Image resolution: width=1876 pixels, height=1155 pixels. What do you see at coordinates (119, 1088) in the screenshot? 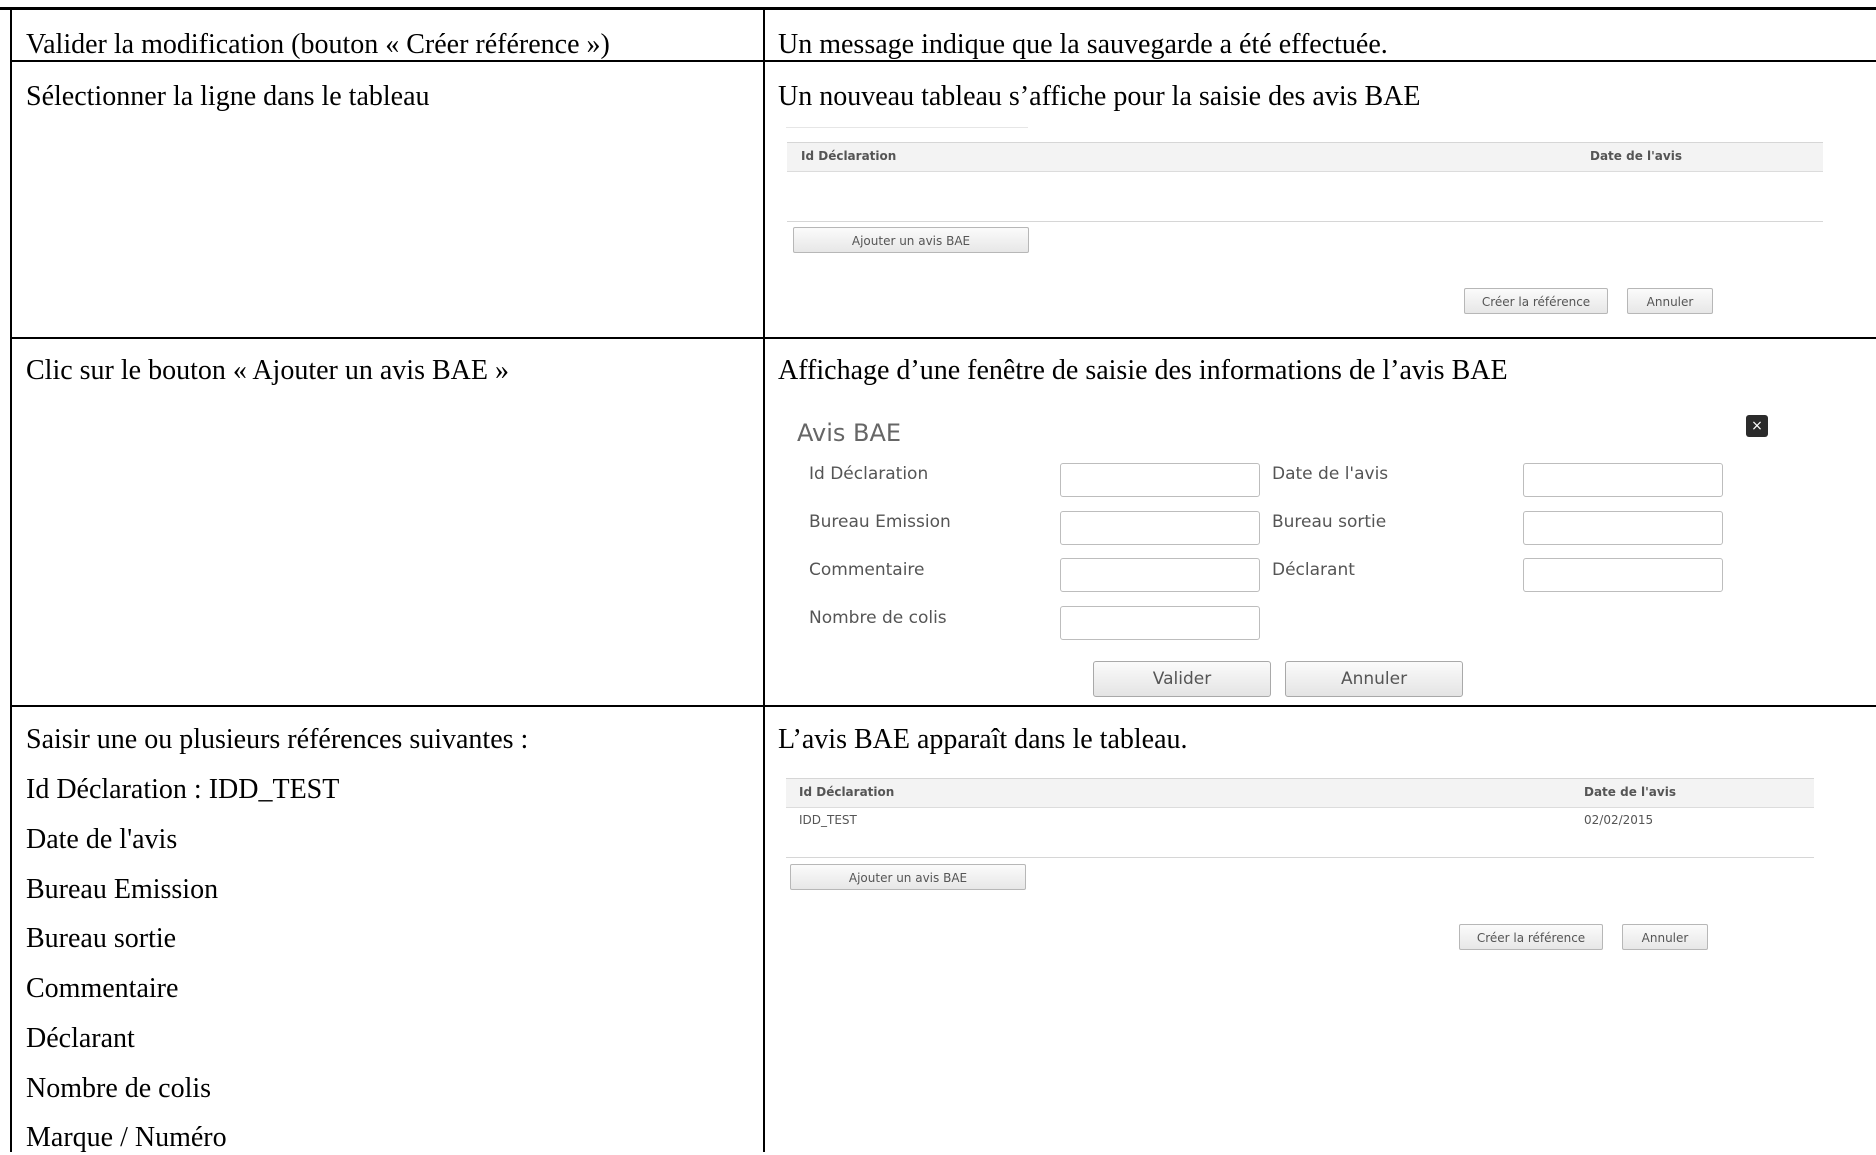
I see `step-action-item: Nombre de colis` at bounding box center [119, 1088].